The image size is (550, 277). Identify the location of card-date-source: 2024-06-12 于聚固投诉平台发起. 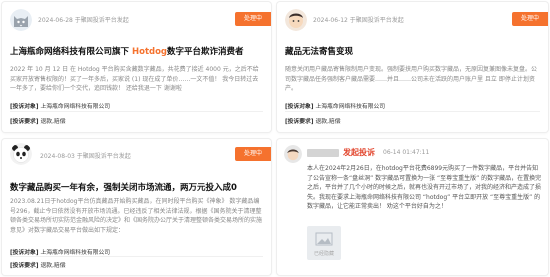
(358, 19).